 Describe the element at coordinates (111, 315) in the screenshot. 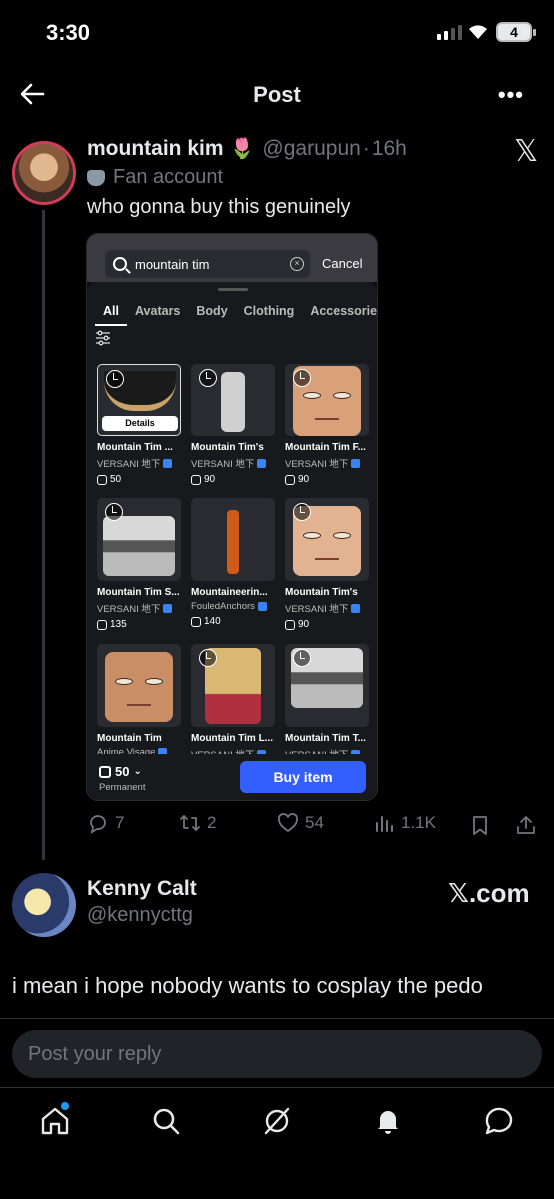

I see `tab-all: All` at that location.